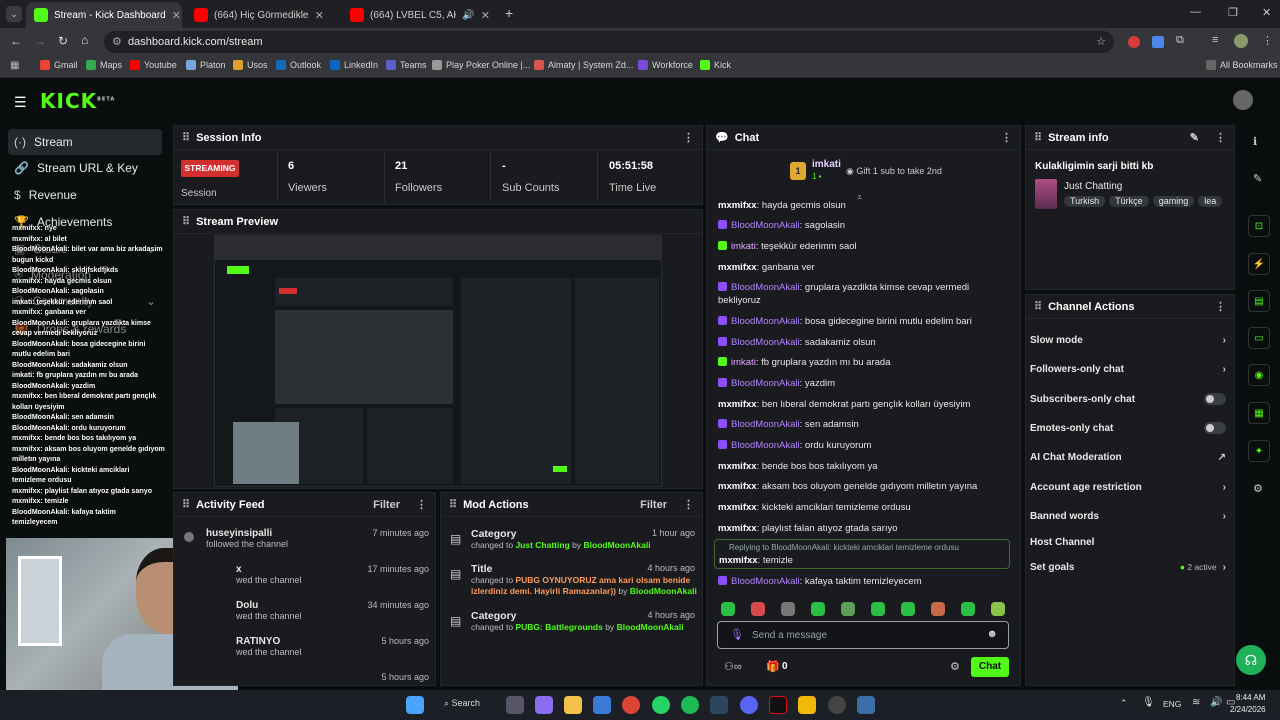 The image size is (1280, 720). Describe the element at coordinates (354, 65) in the screenshot. I see `bookmark-linkedin: LinkedIn` at that location.